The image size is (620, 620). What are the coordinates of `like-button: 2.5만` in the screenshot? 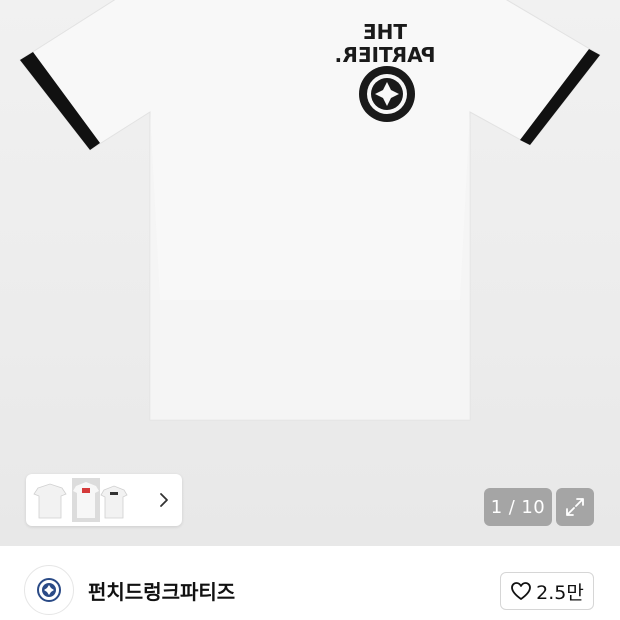 It's located at (547, 591).